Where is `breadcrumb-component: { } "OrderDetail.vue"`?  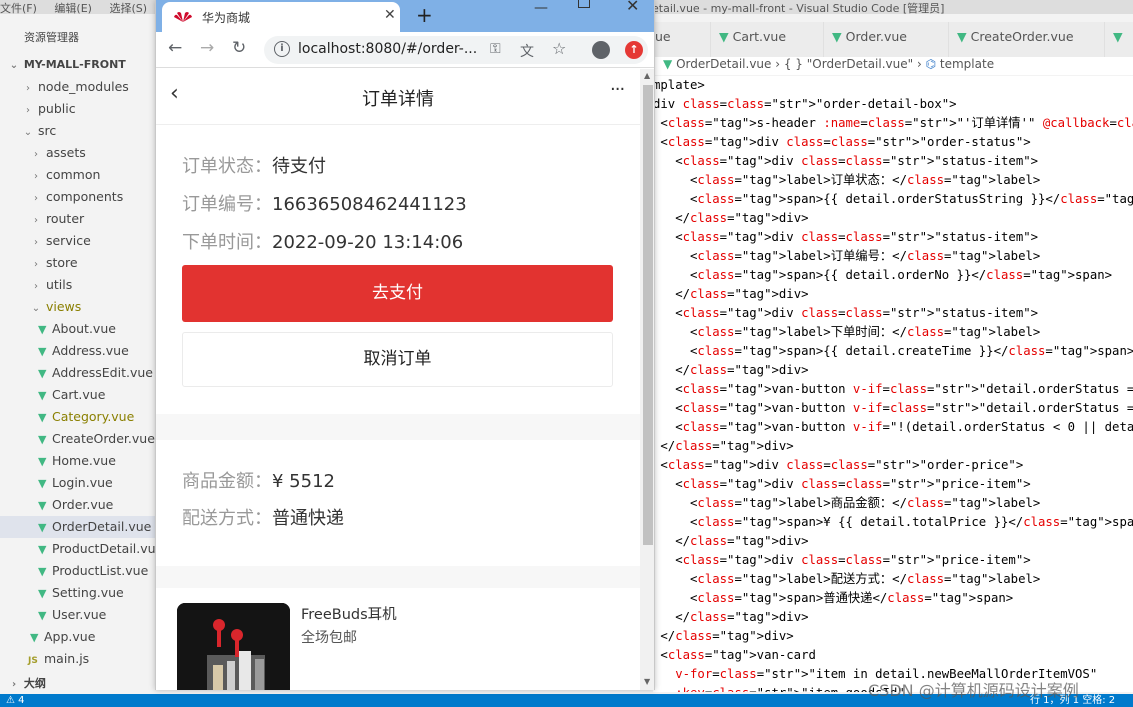
breadcrumb-component: { } "OrderDetail.vue" is located at coordinates (848, 64).